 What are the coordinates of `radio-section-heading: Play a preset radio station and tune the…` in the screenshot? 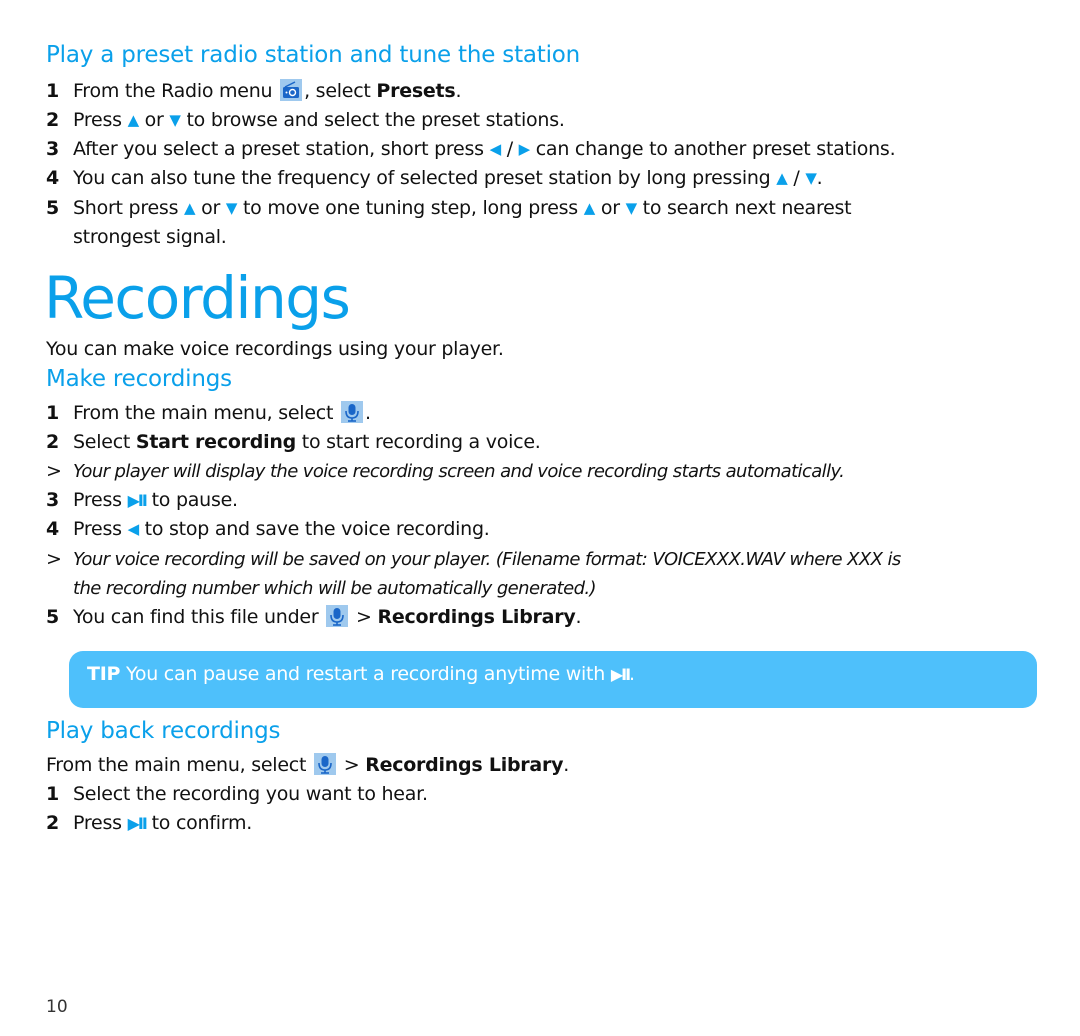 It's located at (313, 55).